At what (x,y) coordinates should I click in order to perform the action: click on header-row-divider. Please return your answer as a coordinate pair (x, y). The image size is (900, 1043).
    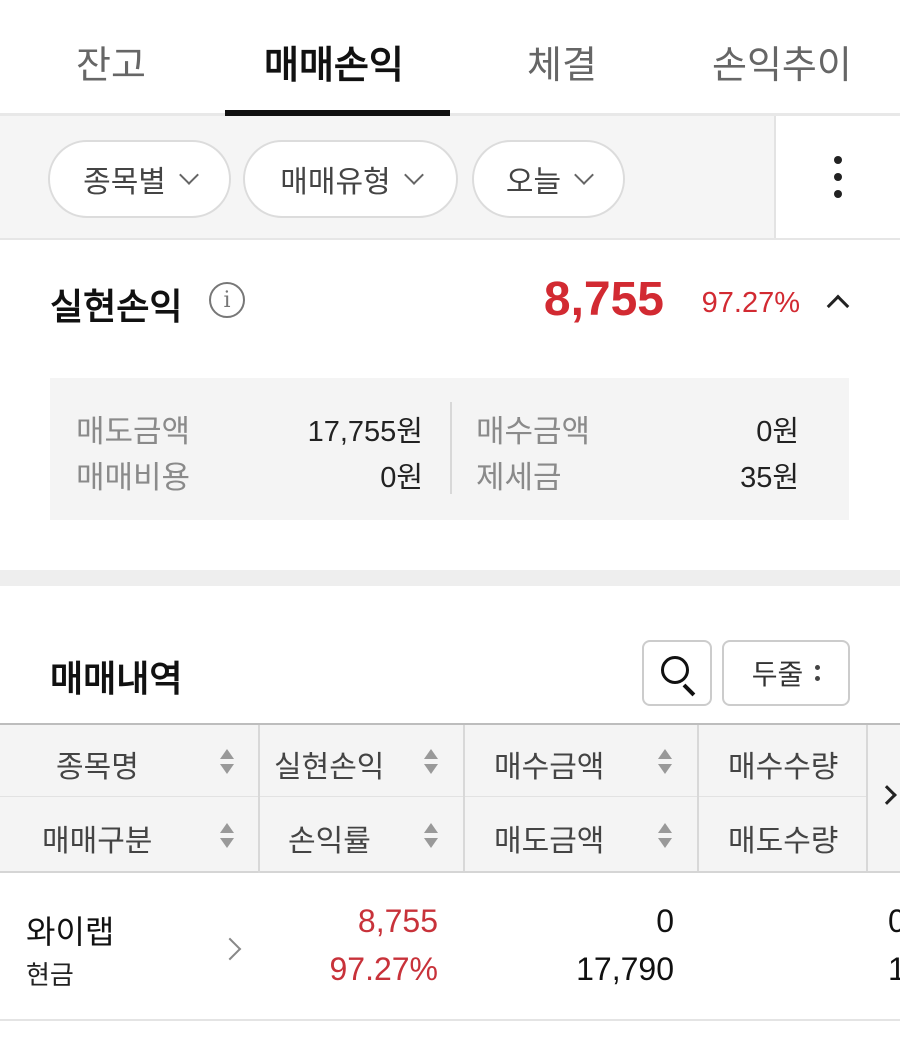
    Looking at the image, I should click on (434, 796).